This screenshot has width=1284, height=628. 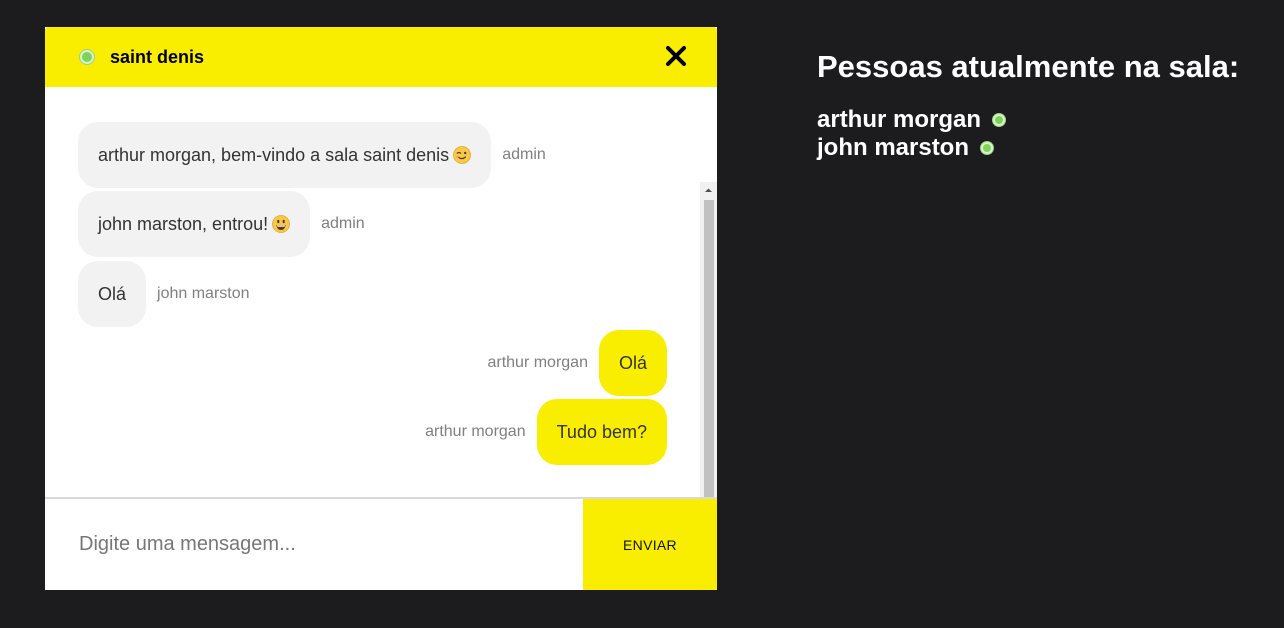 I want to click on person-item: arthur morgan, so click(x=1028, y=120).